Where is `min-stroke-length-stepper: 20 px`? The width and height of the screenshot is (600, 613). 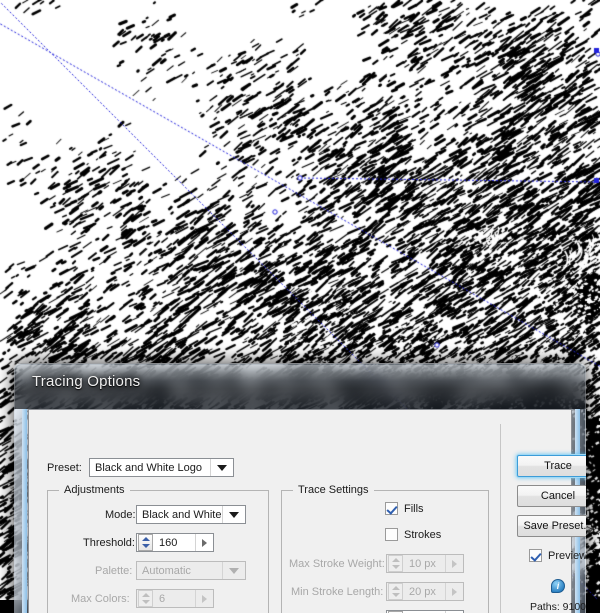
min-stroke-length-stepper: 20 px is located at coordinates (425, 591).